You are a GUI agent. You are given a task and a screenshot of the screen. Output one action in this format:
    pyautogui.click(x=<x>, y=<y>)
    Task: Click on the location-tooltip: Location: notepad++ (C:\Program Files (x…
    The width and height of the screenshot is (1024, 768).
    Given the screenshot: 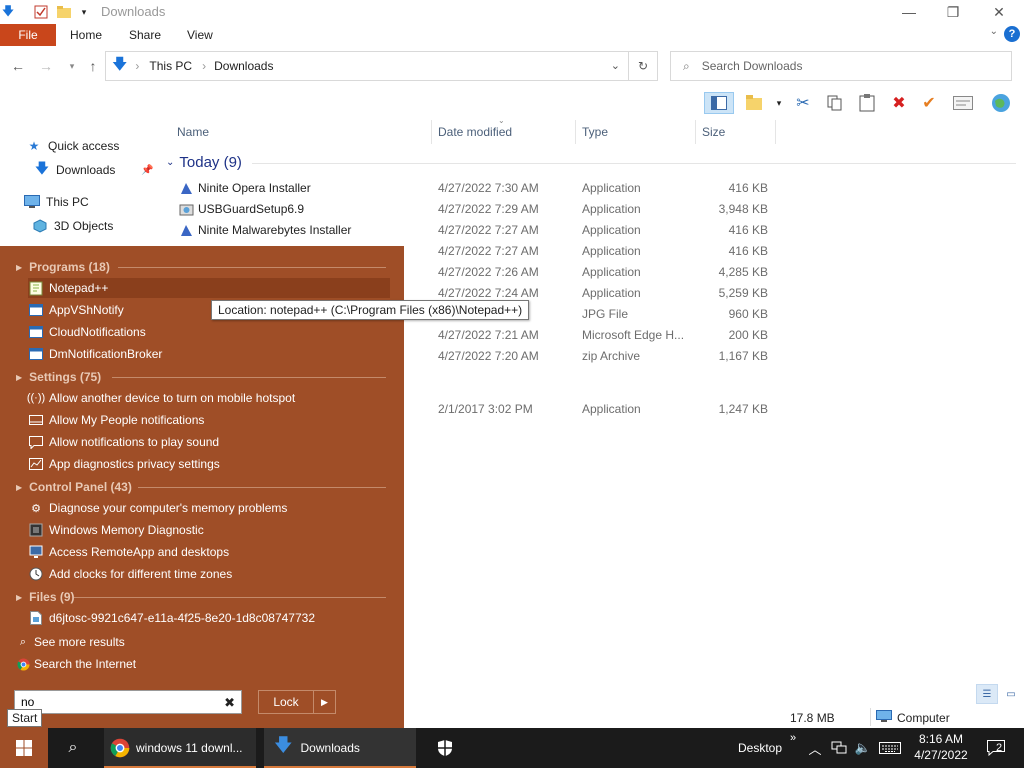 What is the action you would take?
    pyautogui.click(x=370, y=310)
    